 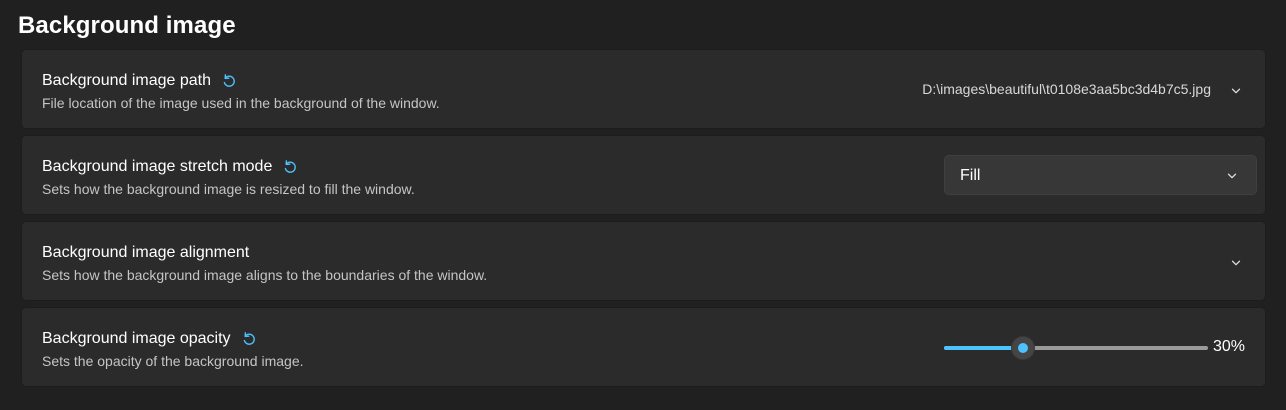 What do you see at coordinates (970, 175) in the screenshot?
I see `stretch-mode-selected: Fill` at bounding box center [970, 175].